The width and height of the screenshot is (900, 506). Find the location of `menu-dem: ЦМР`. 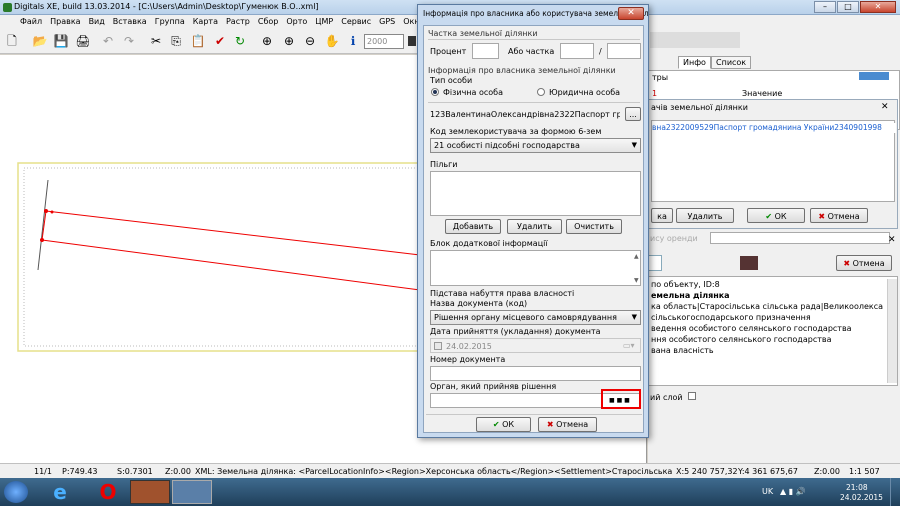

menu-dem: ЦМР is located at coordinates (324, 22).